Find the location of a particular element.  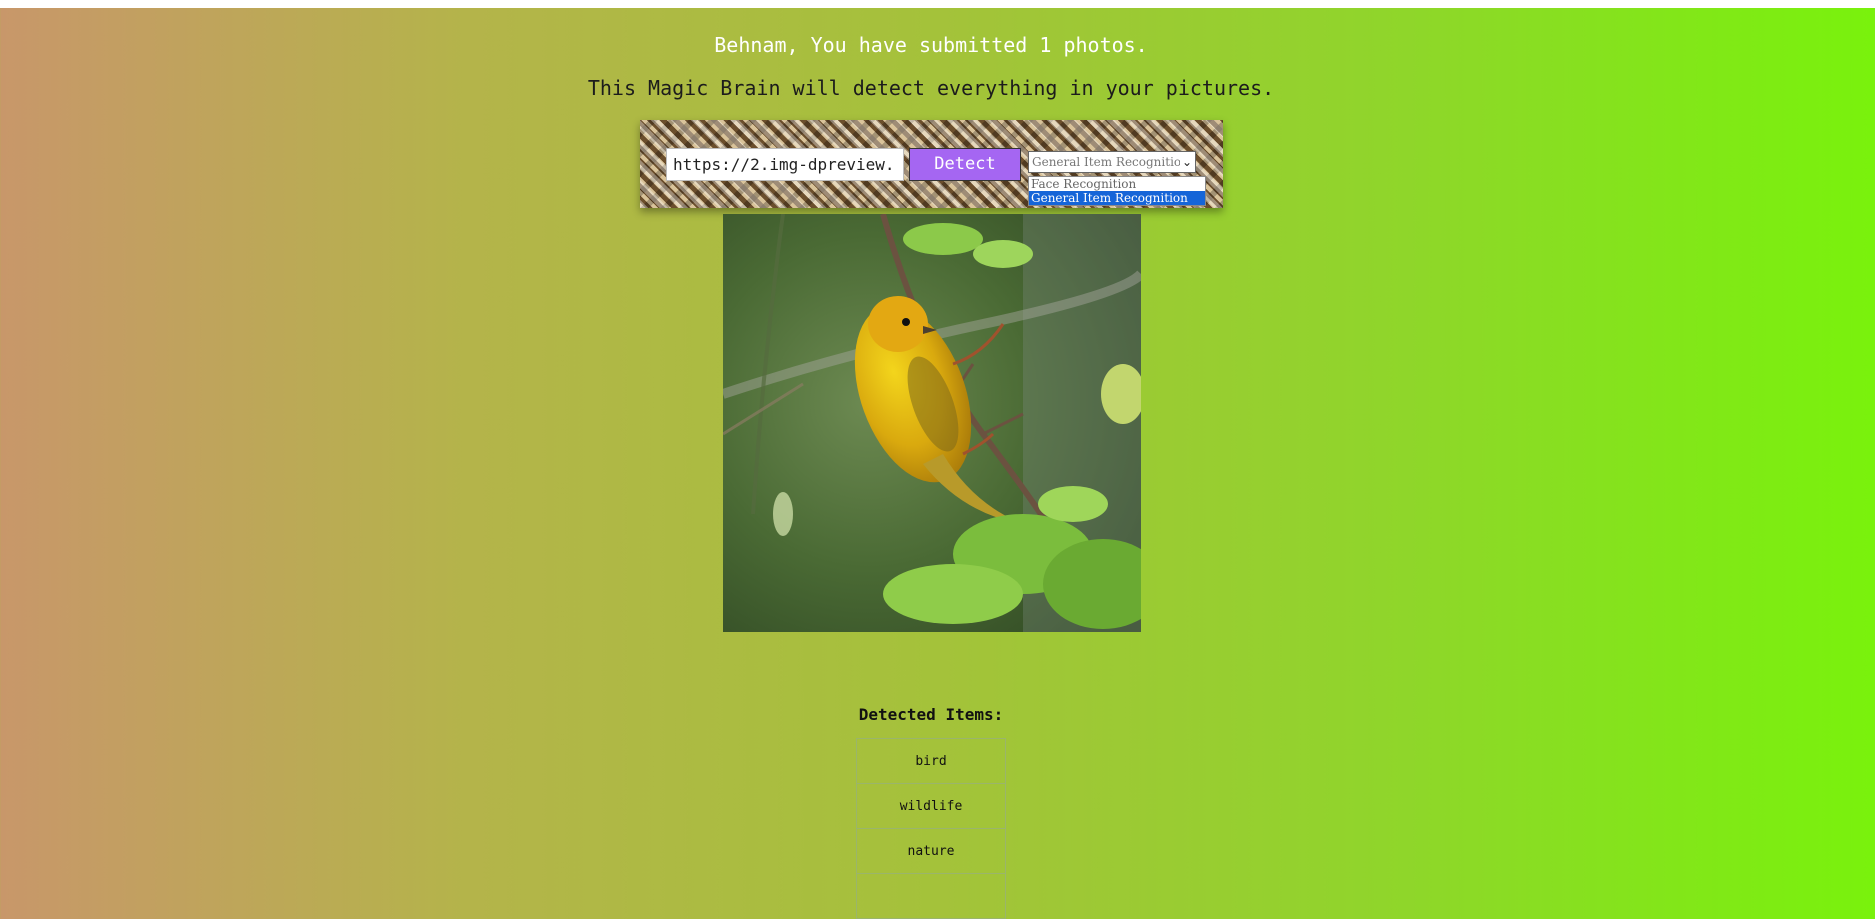

detected-items-title: Detected Items: is located at coordinates (931, 714).